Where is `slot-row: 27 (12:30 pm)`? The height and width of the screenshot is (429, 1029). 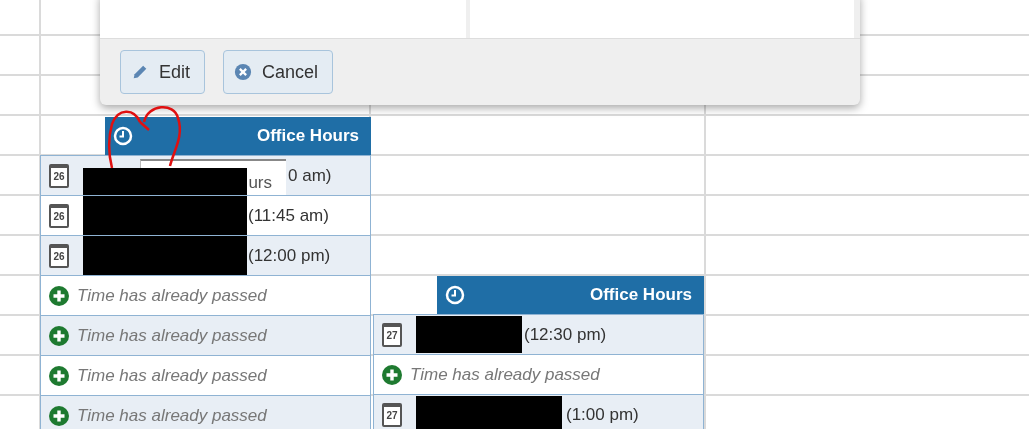 slot-row: 27 (12:30 pm) is located at coordinates (538, 334).